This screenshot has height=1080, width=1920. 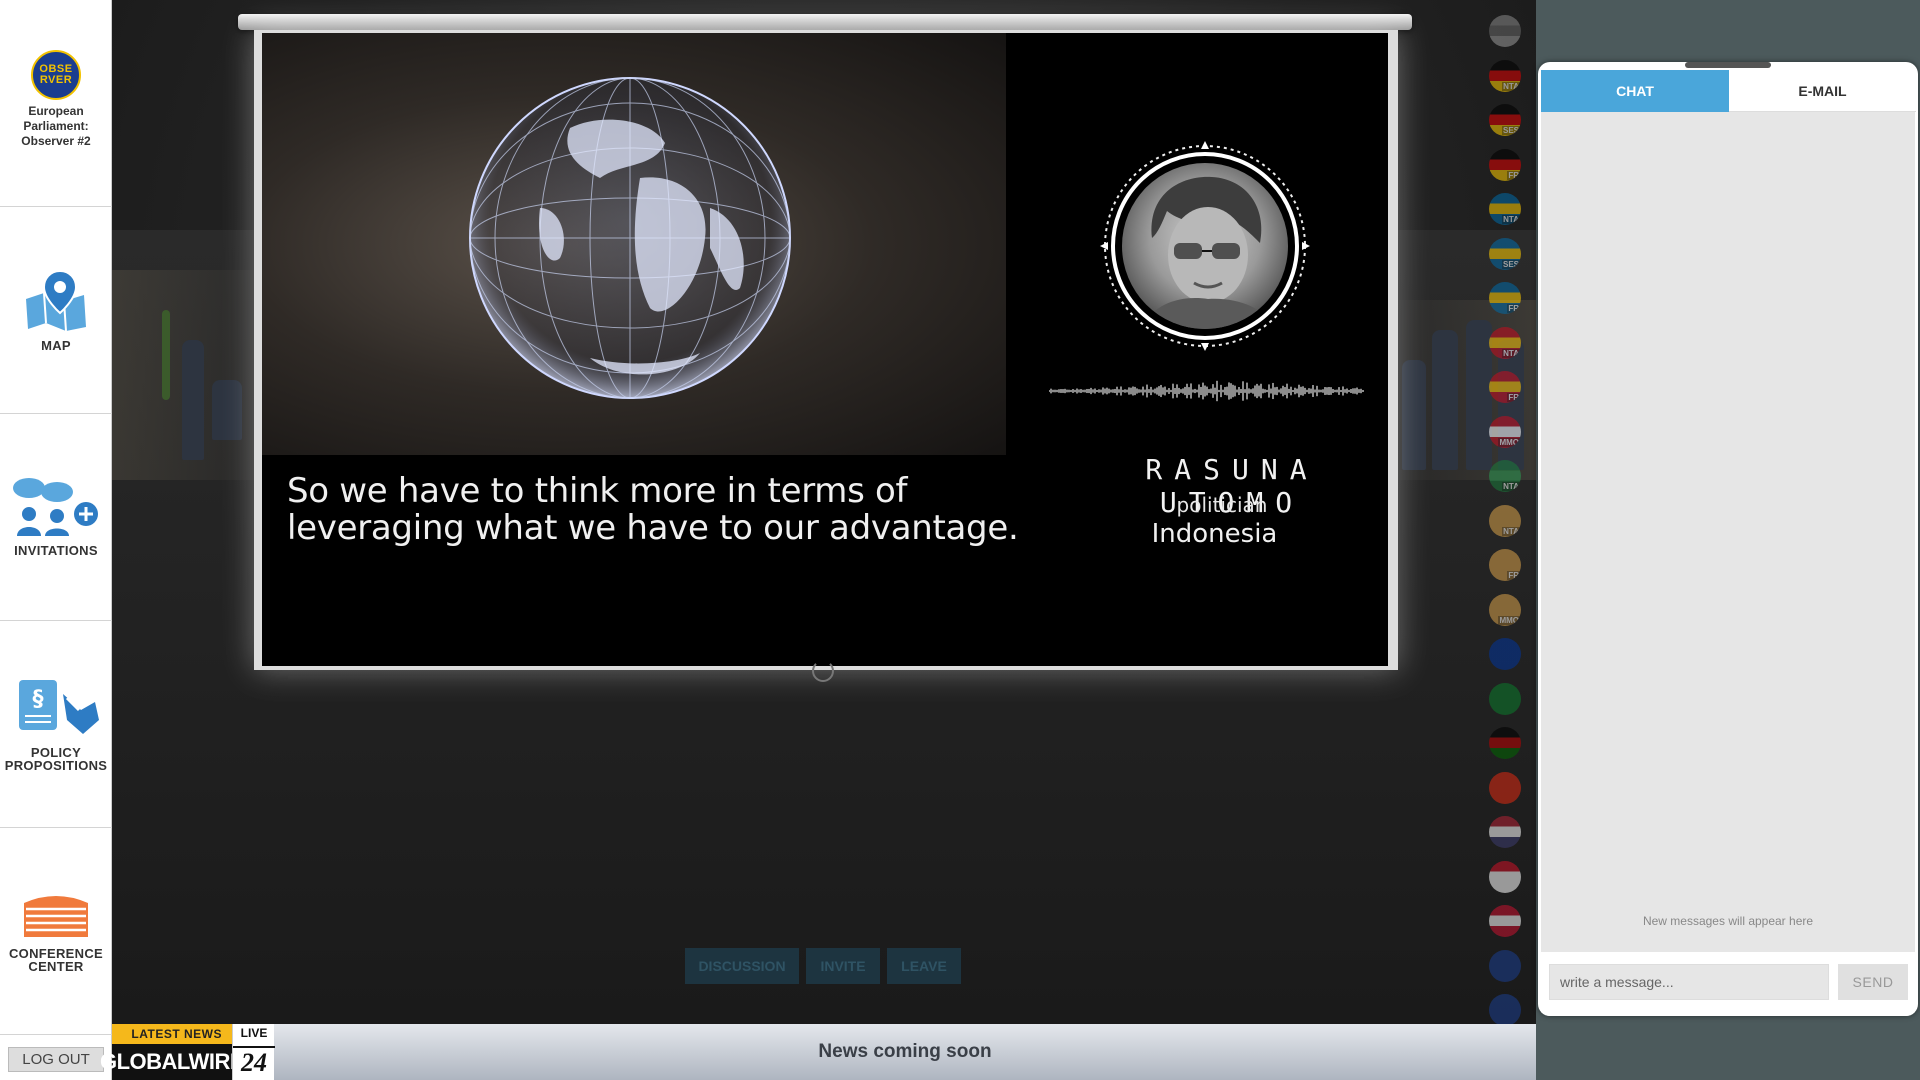 What do you see at coordinates (55, 506) in the screenshot?
I see `invite-people-icon` at bounding box center [55, 506].